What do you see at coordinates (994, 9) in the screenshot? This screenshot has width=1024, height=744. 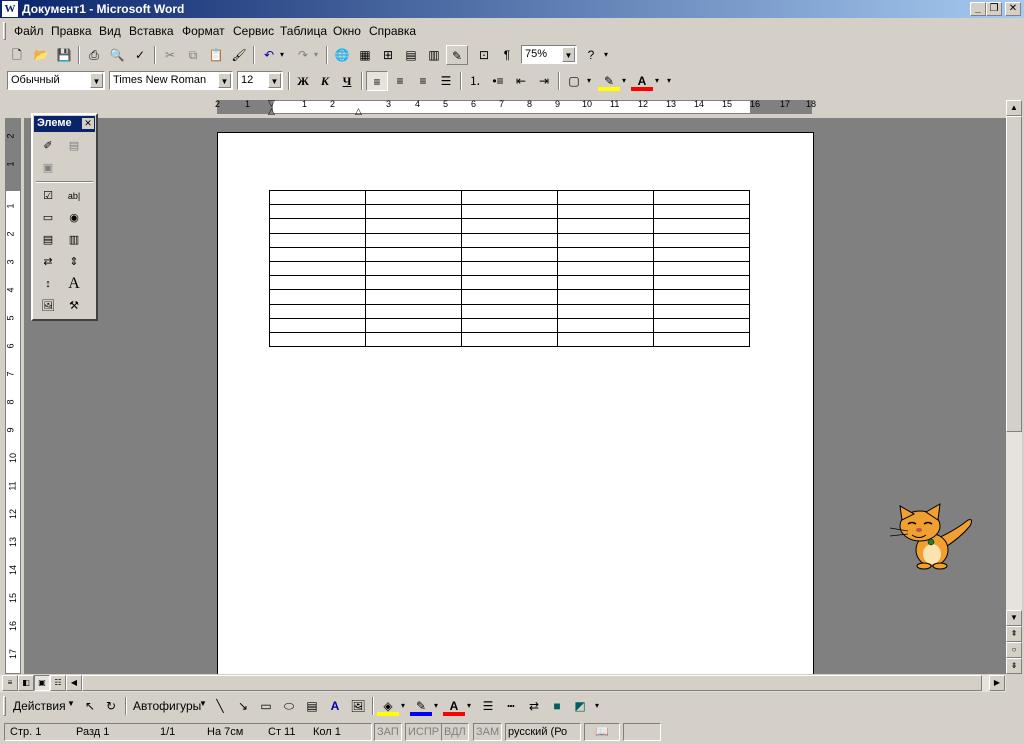 I see `restore-button: ❐` at bounding box center [994, 9].